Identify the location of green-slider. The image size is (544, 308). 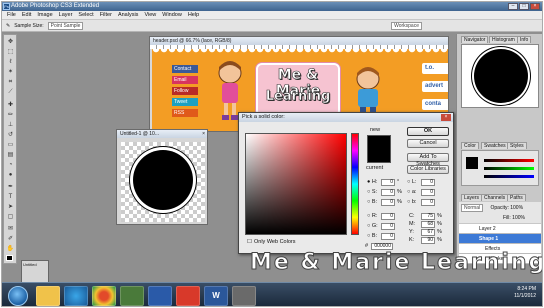
(509, 168).